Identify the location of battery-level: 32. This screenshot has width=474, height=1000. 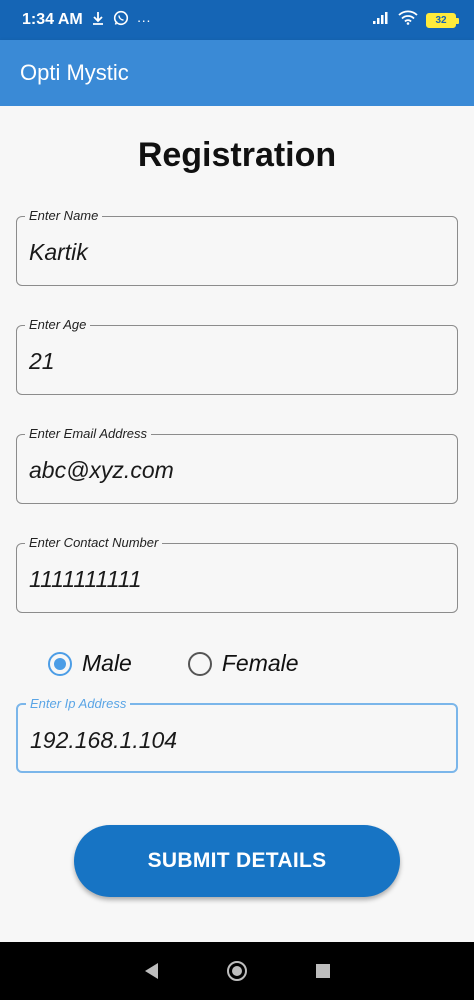
(441, 20).